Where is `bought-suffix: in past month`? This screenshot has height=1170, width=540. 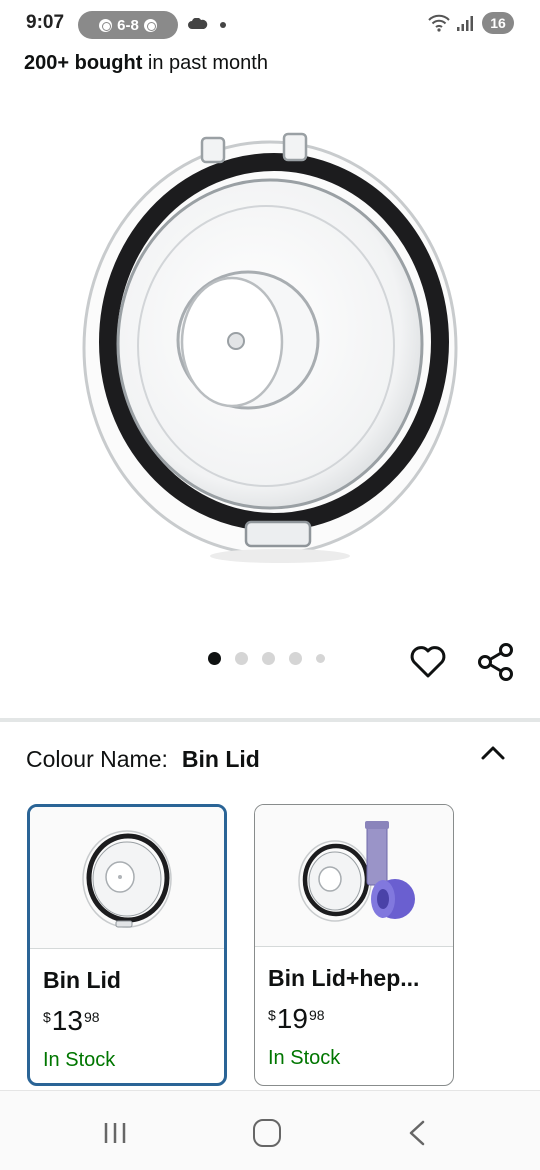
bought-suffix: in past month is located at coordinates (205, 63).